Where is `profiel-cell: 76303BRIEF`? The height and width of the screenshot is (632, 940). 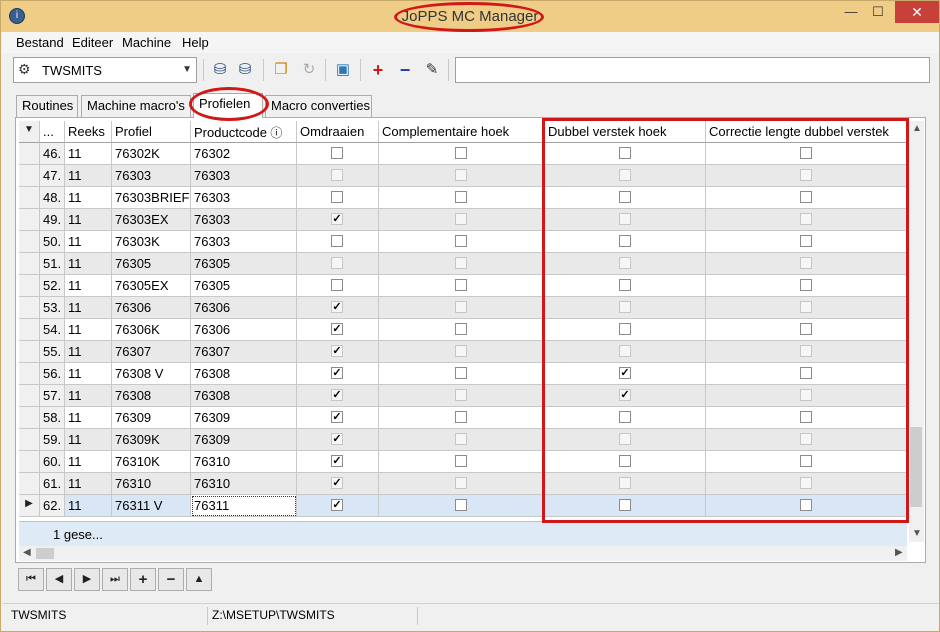 profiel-cell: 76303BRIEF is located at coordinates (151, 198).